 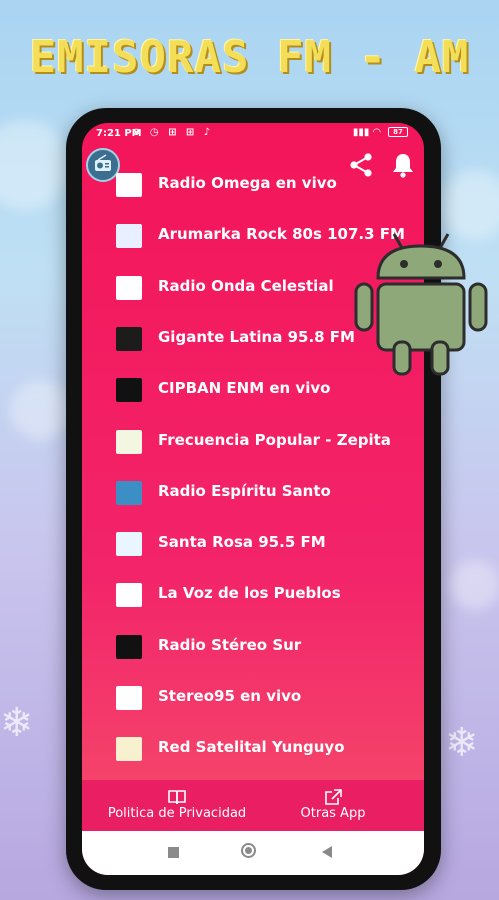 I want to click on back-icon, so click(x=327, y=852).